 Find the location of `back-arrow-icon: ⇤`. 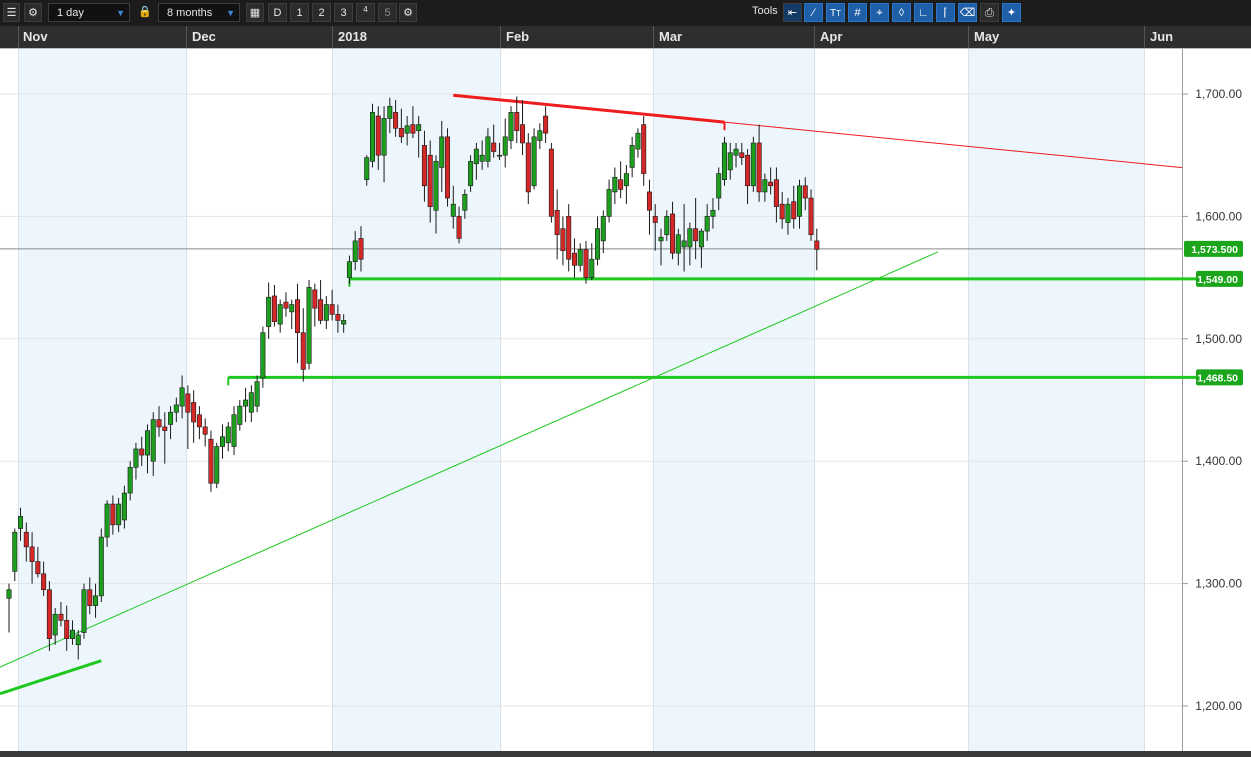

back-arrow-icon: ⇤ is located at coordinates (792, 12).